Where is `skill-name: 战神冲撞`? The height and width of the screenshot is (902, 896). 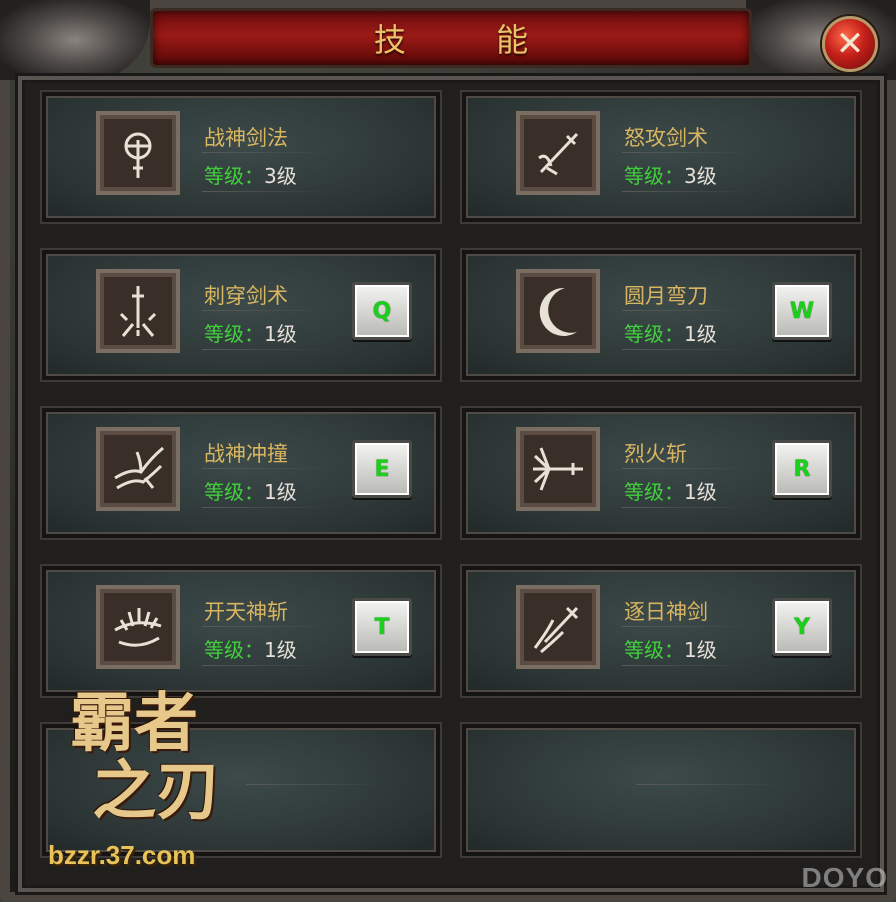
skill-name: 战神冲撞 is located at coordinates (246, 454).